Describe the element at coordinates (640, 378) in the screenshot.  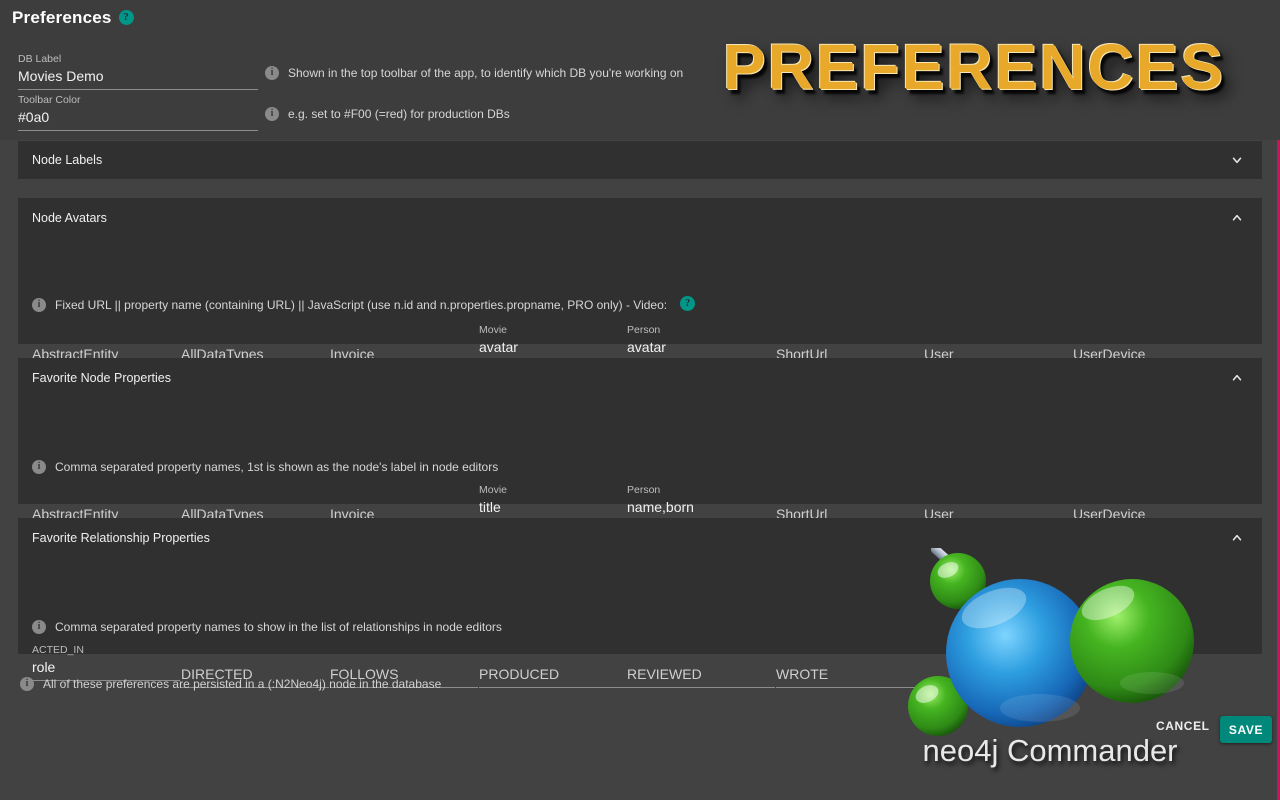
I see `panel-favorite-node-properties-header: Favorite Node Properties` at that location.